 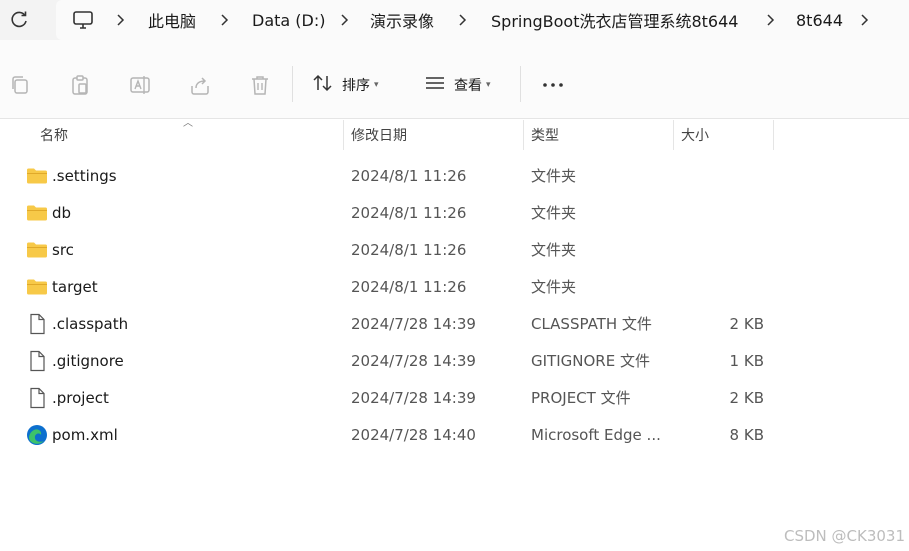 What do you see at coordinates (200, 85) in the screenshot?
I see `share-icon` at bounding box center [200, 85].